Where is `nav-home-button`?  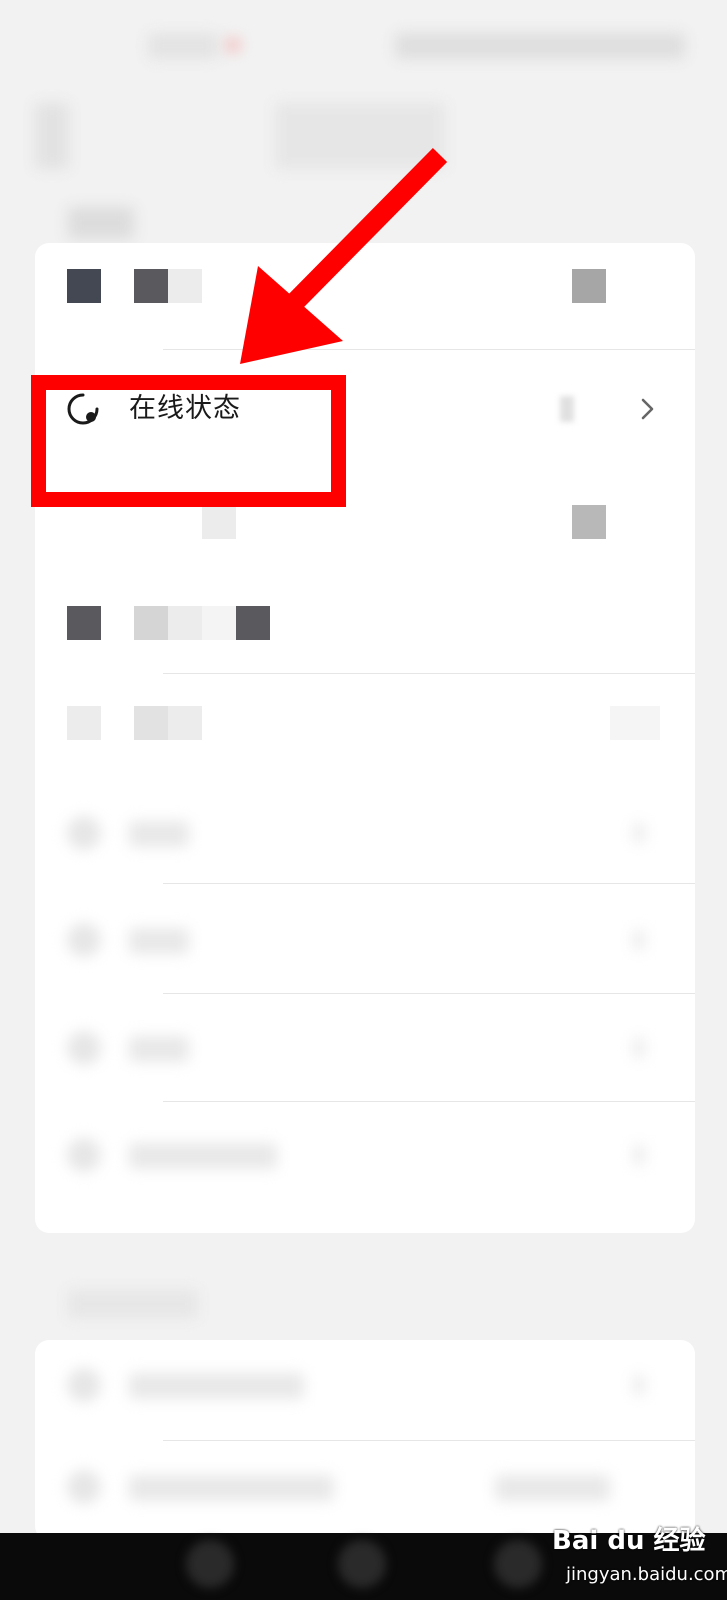 nav-home-button is located at coordinates (362, 1564).